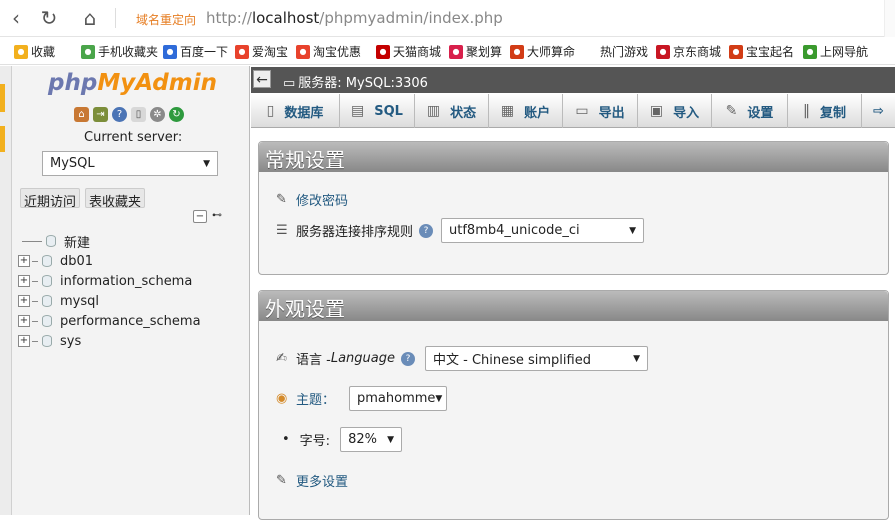 The image size is (895, 520). Describe the element at coordinates (624, 51) in the screenshot. I see `bookmark-item: 热门游戏` at that location.